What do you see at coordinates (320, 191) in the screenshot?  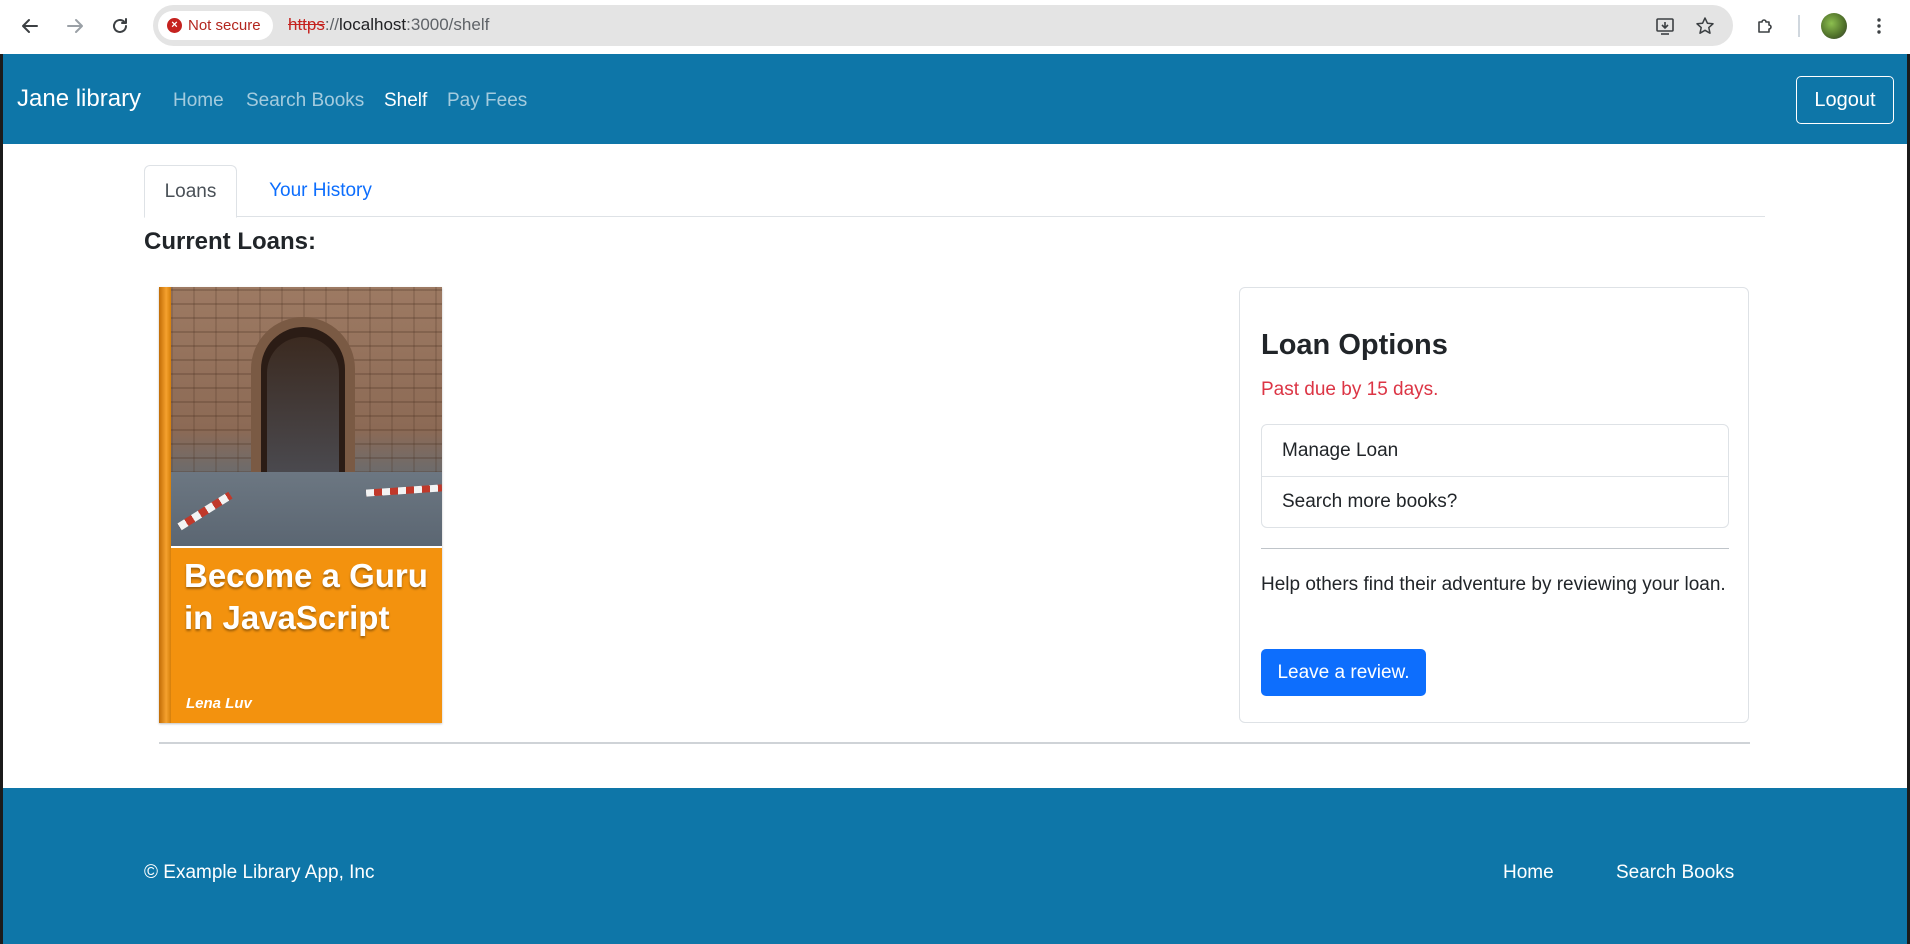 I see `tab-your-history: Your History` at bounding box center [320, 191].